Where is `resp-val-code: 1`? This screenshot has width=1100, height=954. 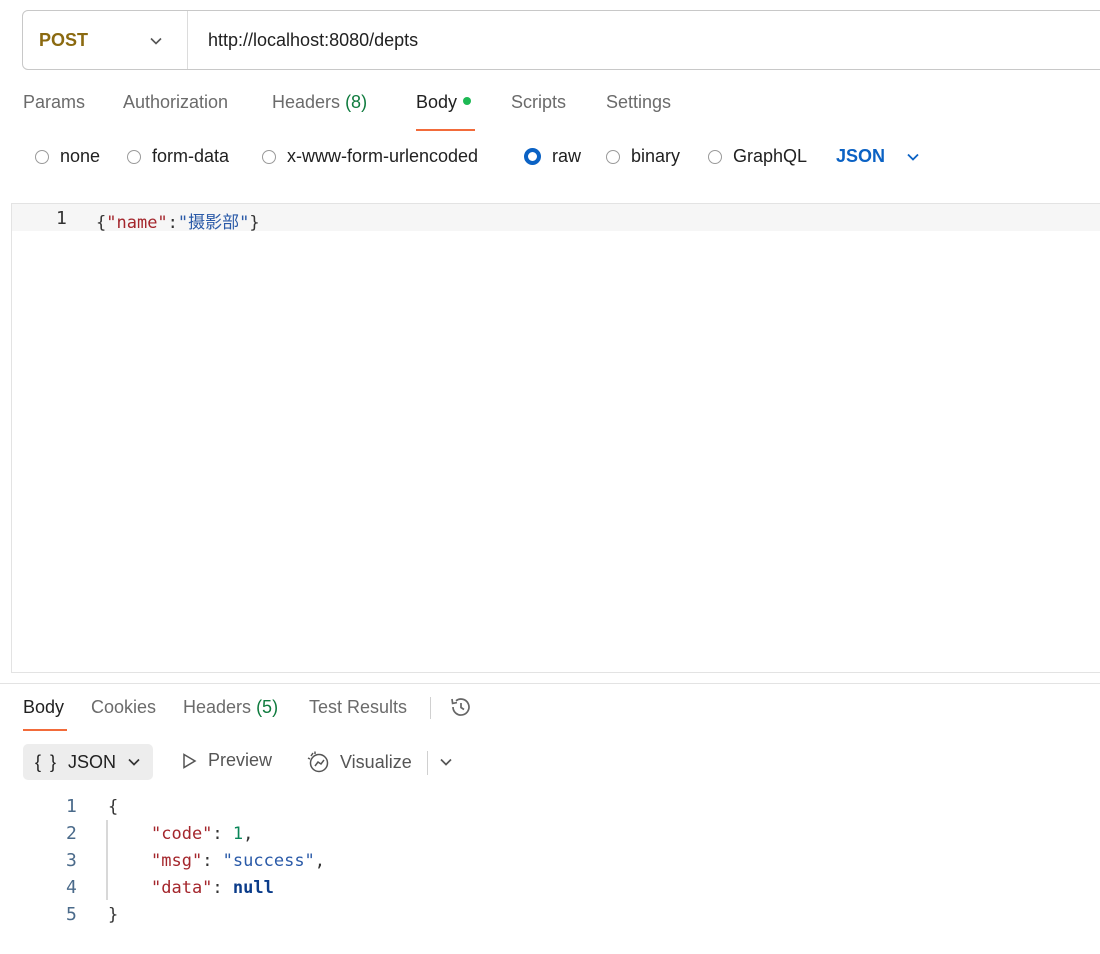
resp-val-code: 1 is located at coordinates (238, 834).